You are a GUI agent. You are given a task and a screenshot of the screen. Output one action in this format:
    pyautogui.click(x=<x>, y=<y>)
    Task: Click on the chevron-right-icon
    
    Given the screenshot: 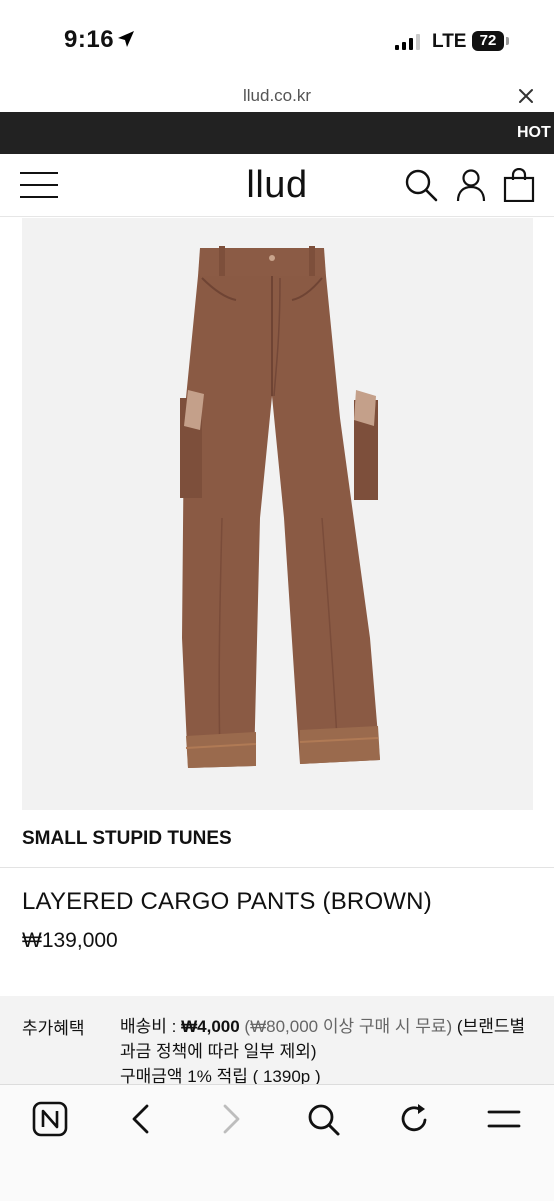 What is the action you would take?
    pyautogui.click(x=231, y=1119)
    